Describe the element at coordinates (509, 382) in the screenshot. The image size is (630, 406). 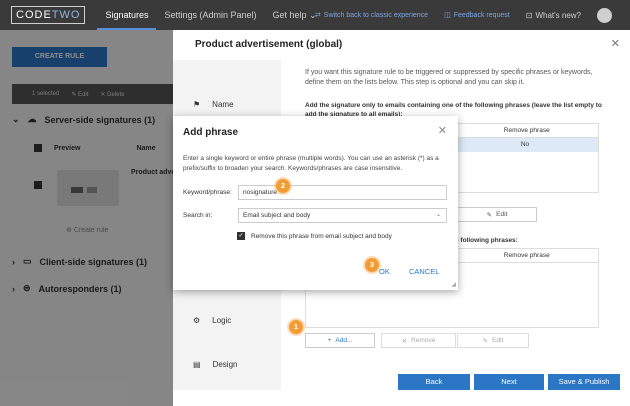
I see `next-button: Next` at that location.